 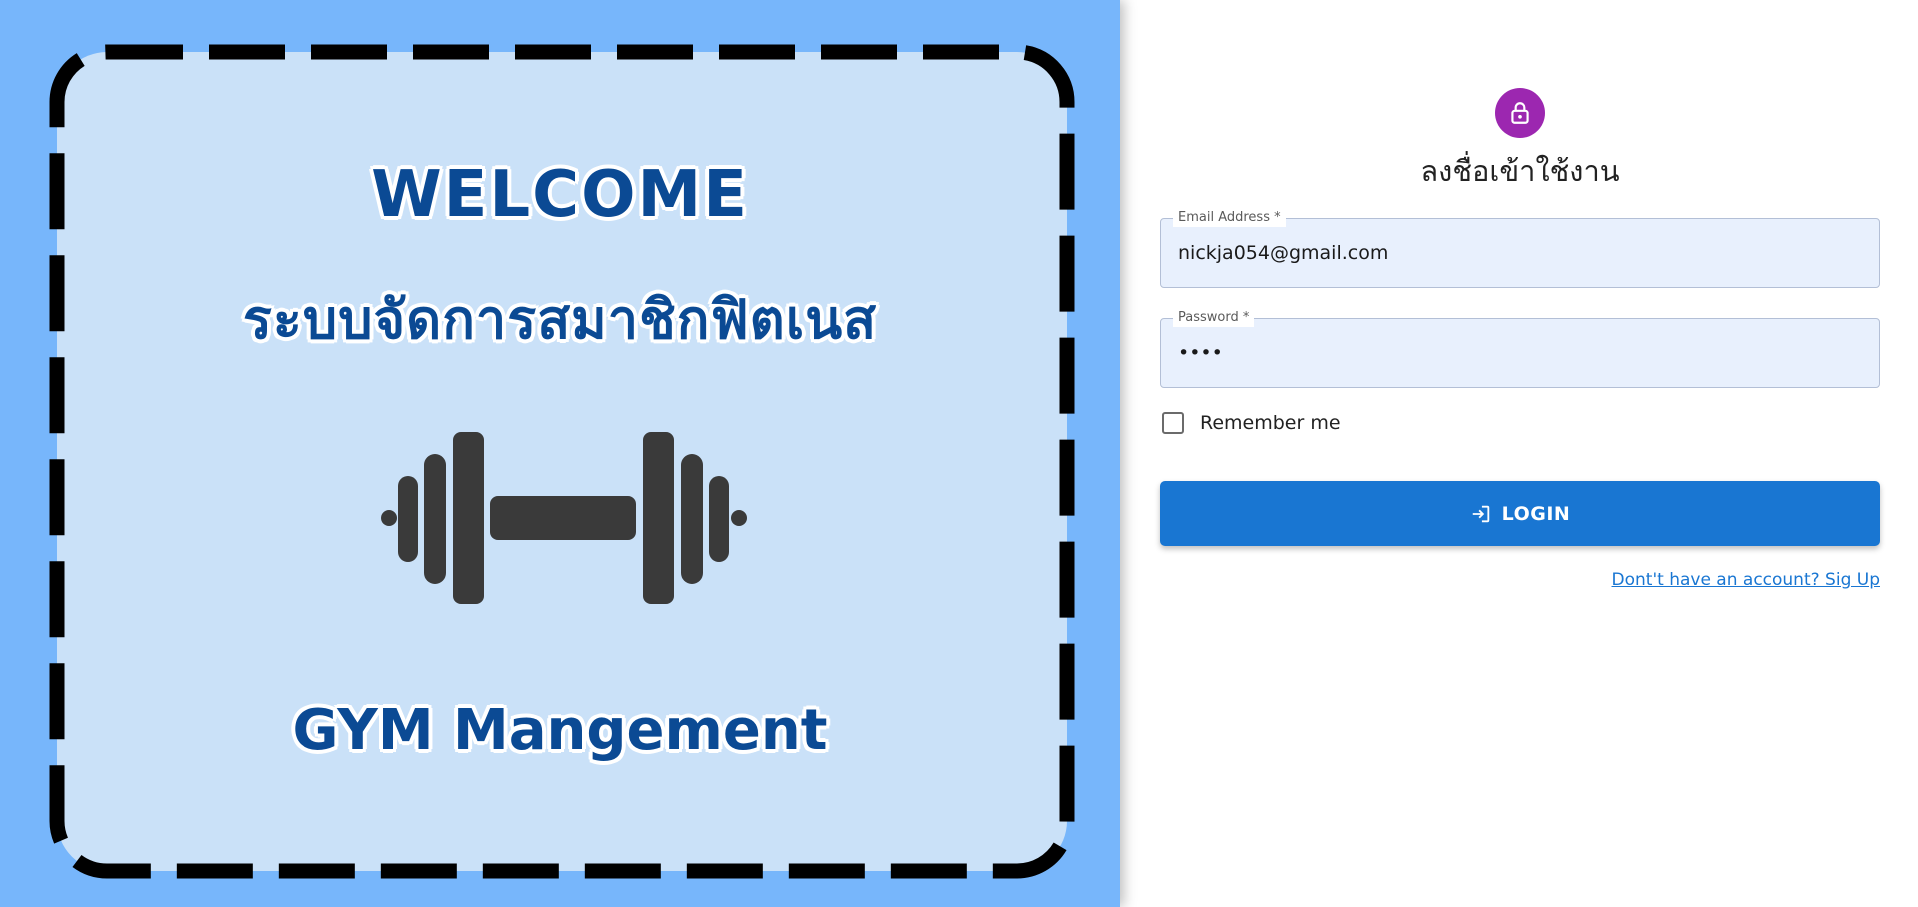 I want to click on password-field: Password * ••••, so click(x=1520, y=348).